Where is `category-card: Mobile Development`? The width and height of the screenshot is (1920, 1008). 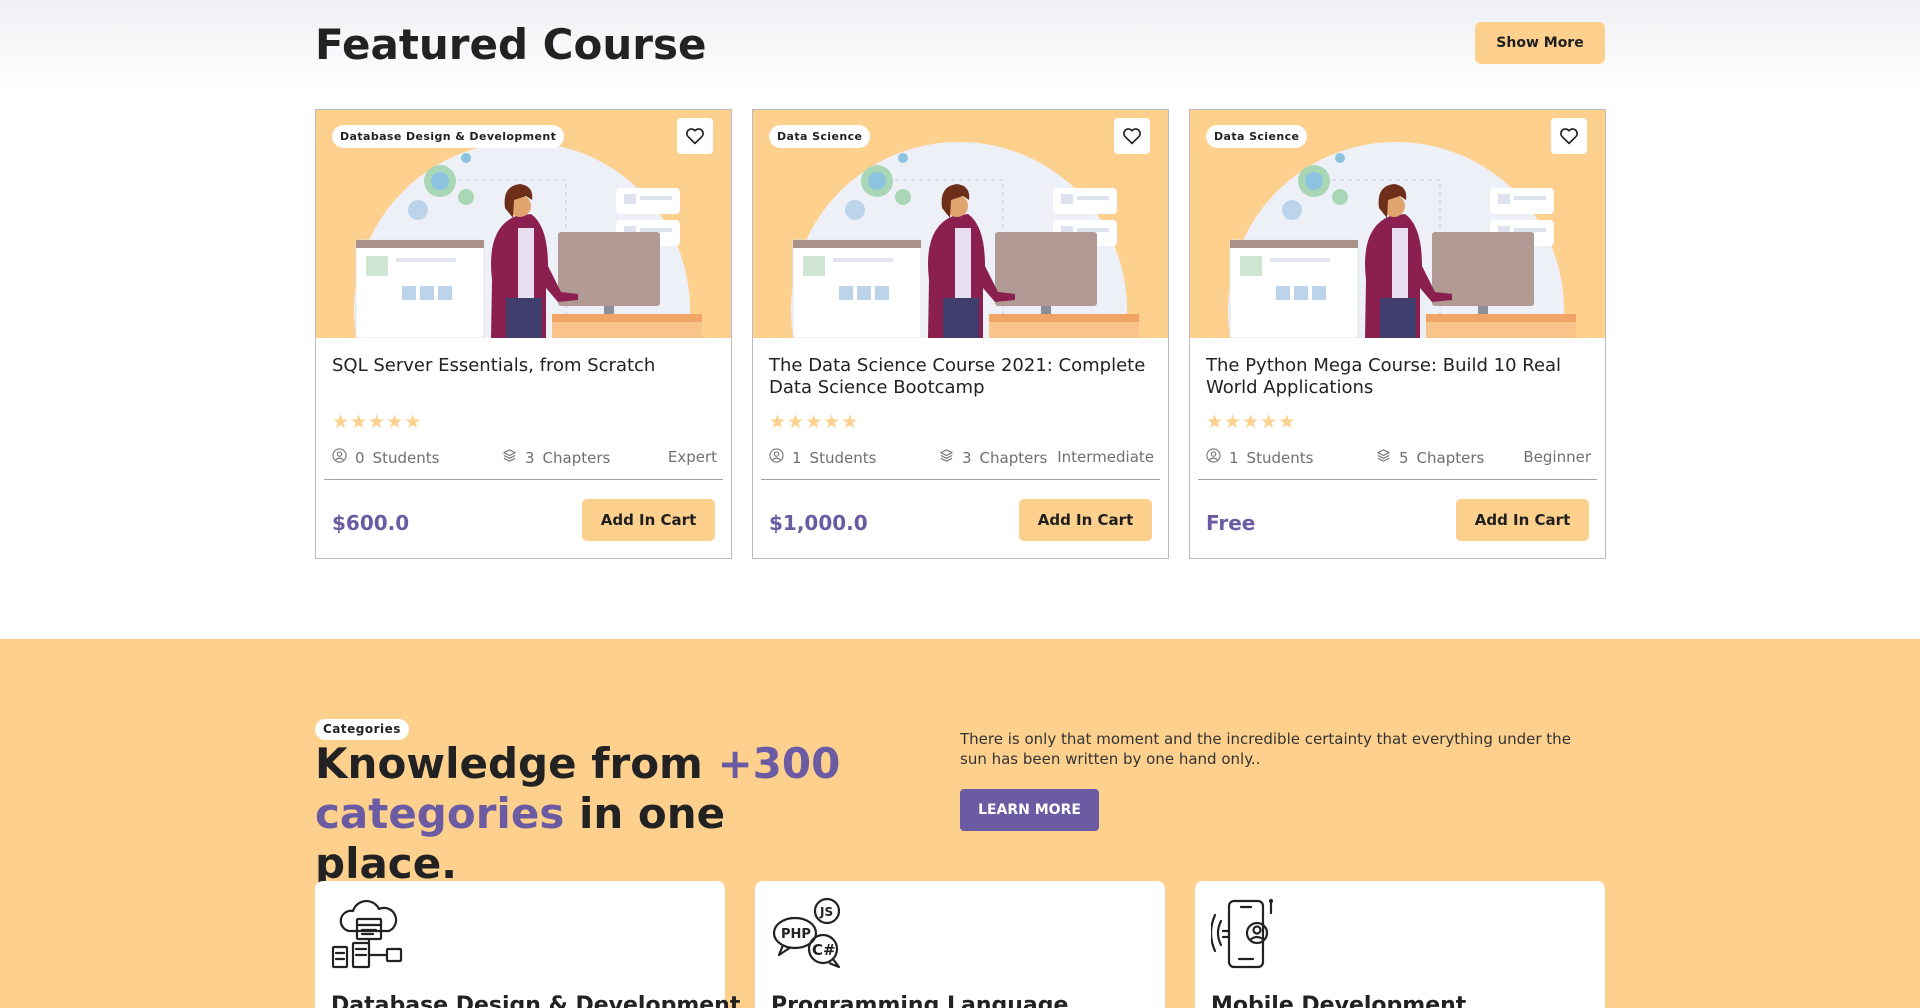 category-card: Mobile Development is located at coordinates (1400, 944).